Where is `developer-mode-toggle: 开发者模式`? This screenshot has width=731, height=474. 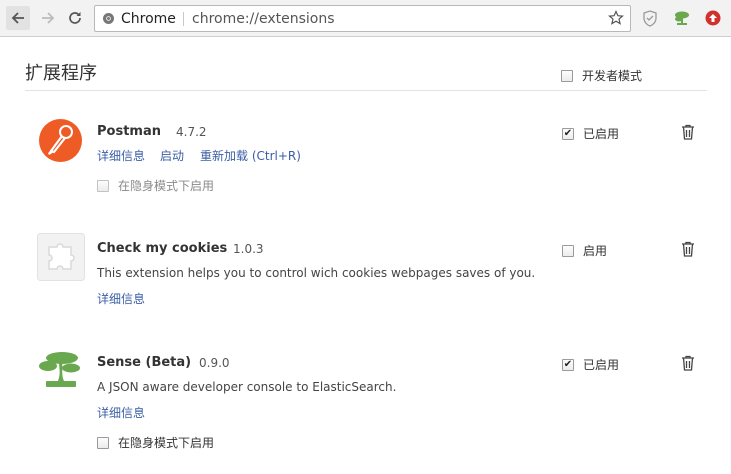 developer-mode-toggle: 开发者模式 is located at coordinates (601, 75).